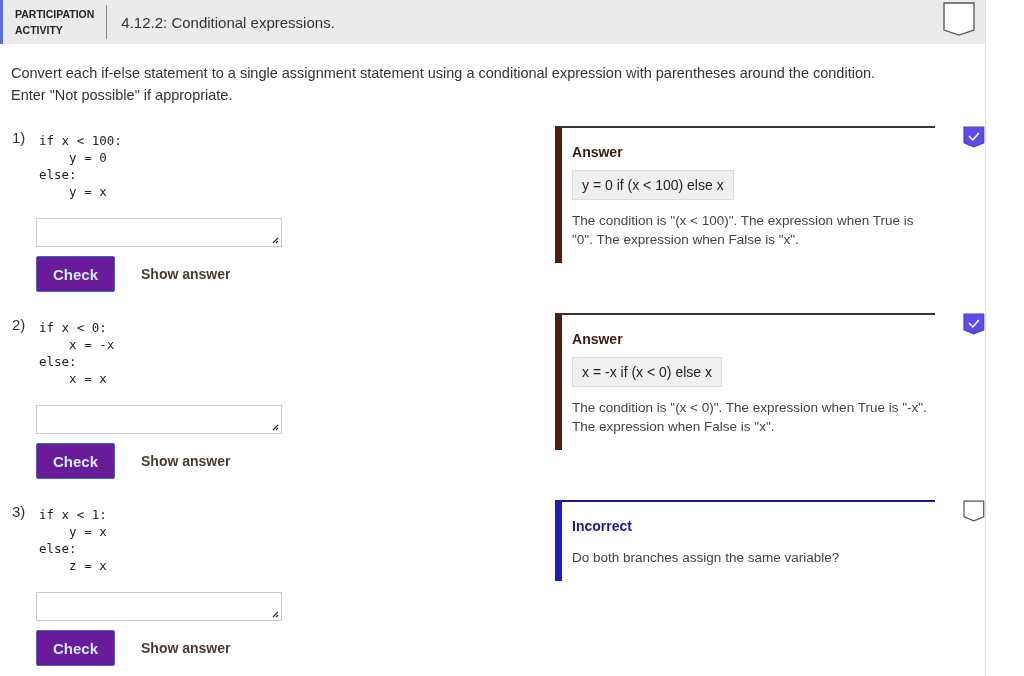  What do you see at coordinates (19, 325) in the screenshot?
I see `question-number: 2)` at bounding box center [19, 325].